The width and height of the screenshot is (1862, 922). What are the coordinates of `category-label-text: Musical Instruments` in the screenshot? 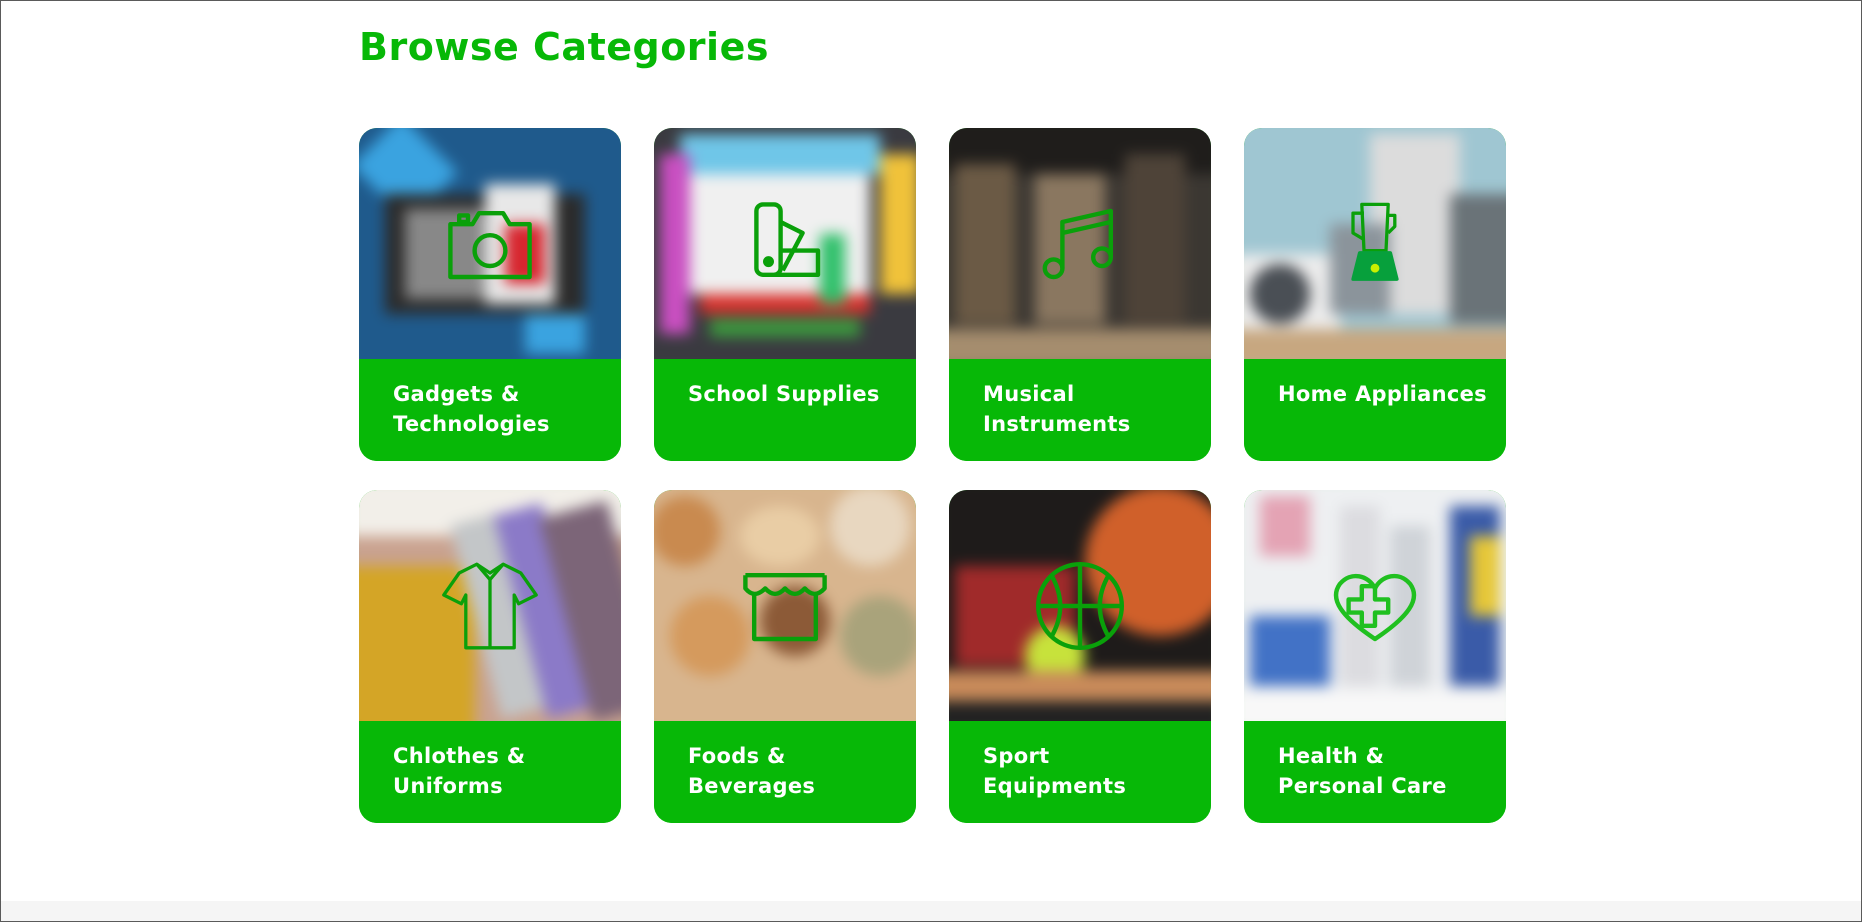 It's located at (1057, 409).